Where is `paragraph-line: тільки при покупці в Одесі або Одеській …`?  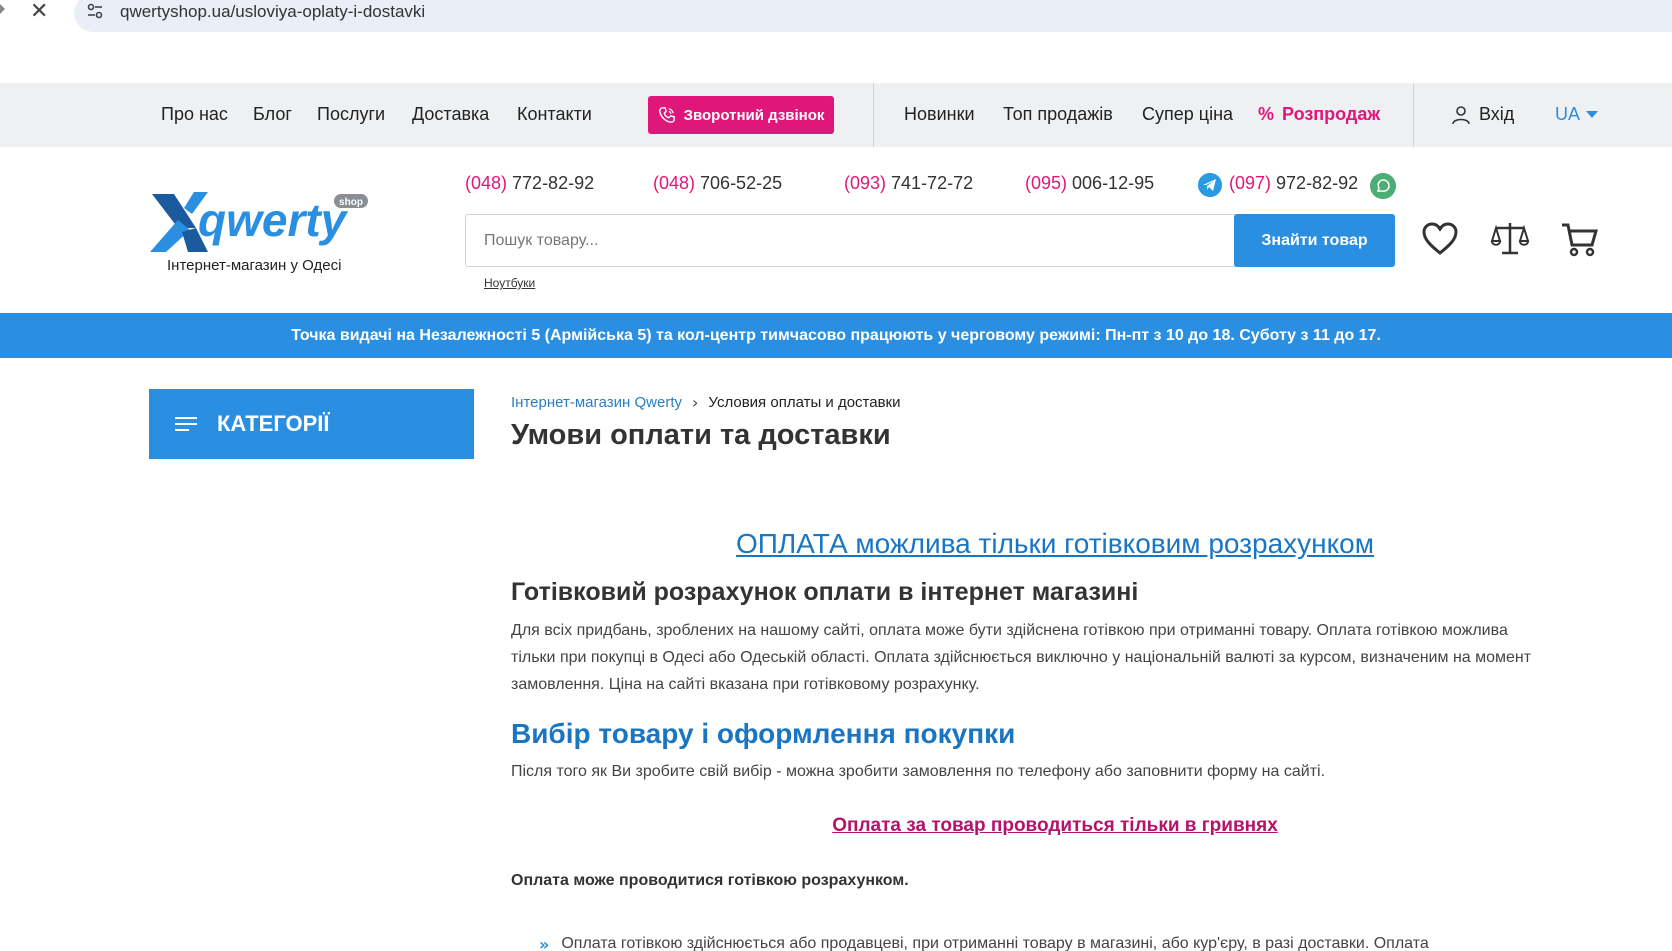 paragraph-line: тільки при покупці в Одесі або Одеській … is located at coordinates (1021, 657).